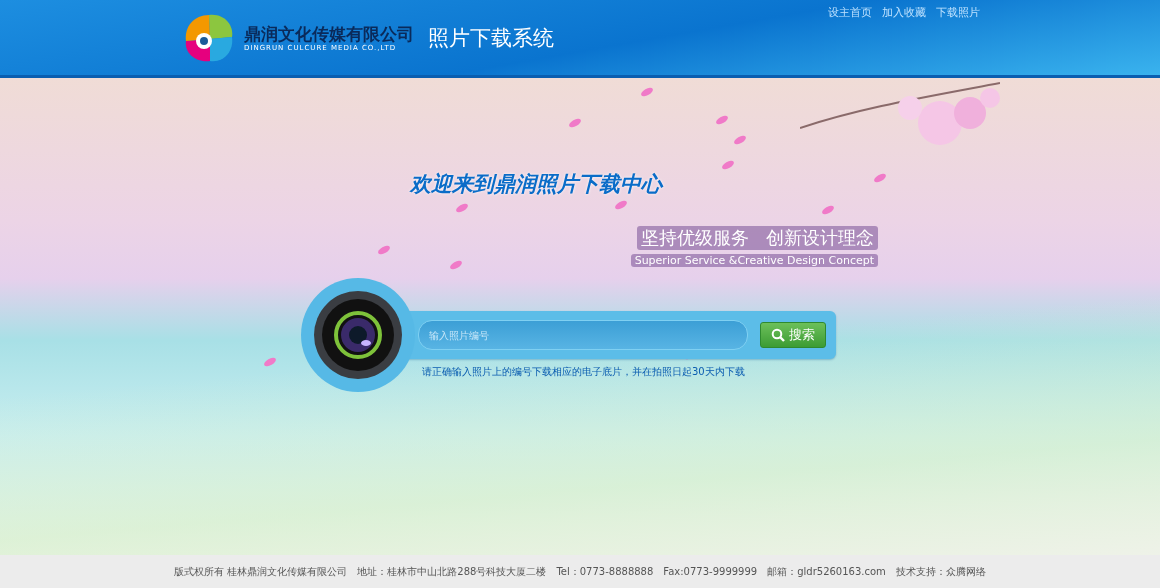 This screenshot has width=1160, height=588. I want to click on slogan: 坚持优级服务 创新设计理念, so click(757, 238).